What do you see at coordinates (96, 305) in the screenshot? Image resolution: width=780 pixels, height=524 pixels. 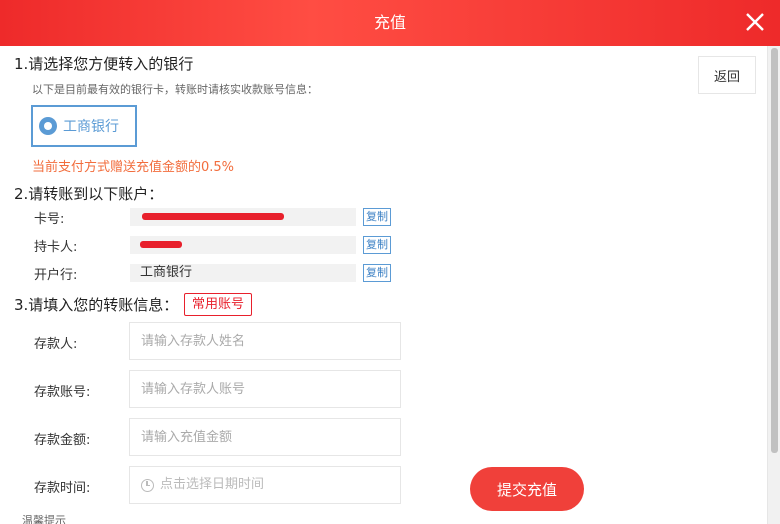 I see `step3-title: 3.请填入您的转账信息：` at bounding box center [96, 305].